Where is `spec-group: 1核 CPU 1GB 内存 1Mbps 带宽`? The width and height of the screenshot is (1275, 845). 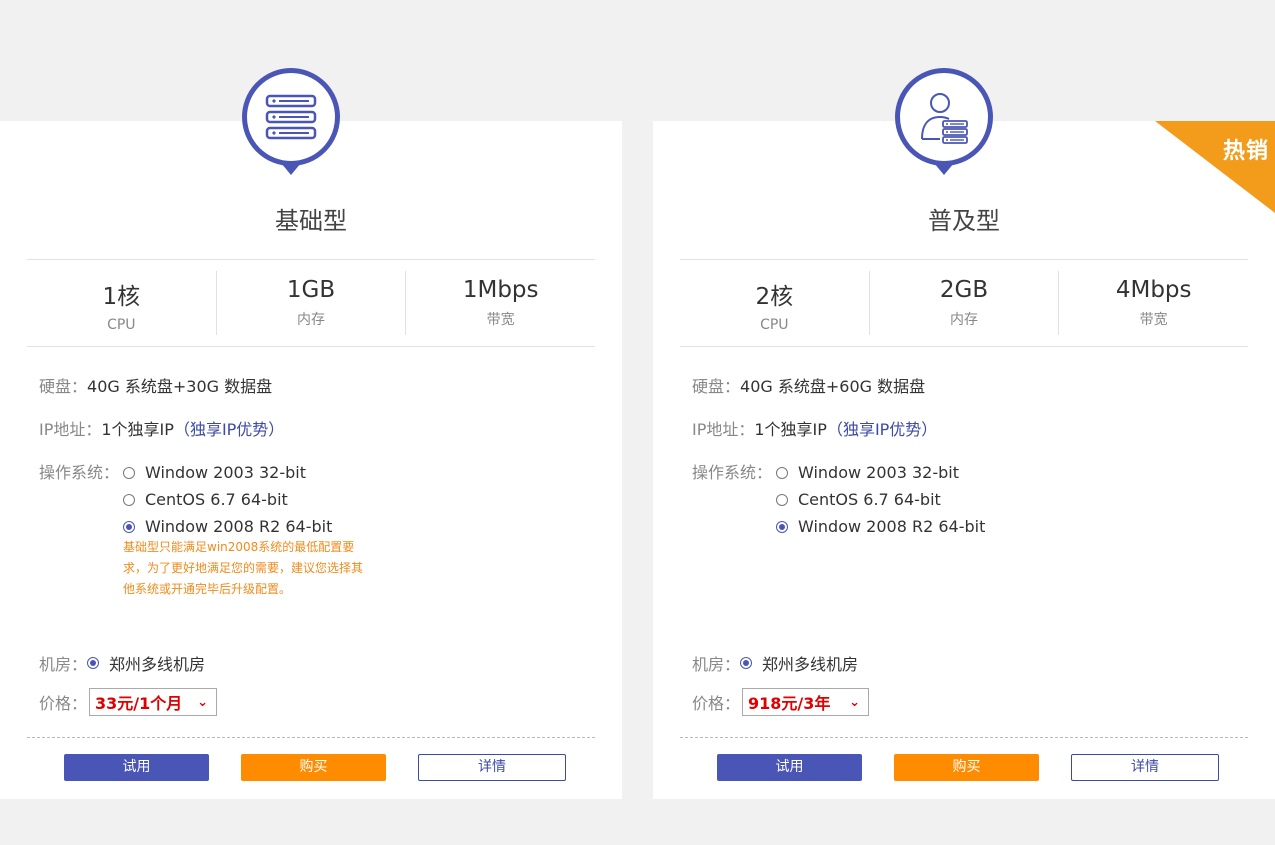 spec-group: 1核 CPU 1GB 内存 1Mbps 带宽 is located at coordinates (311, 303).